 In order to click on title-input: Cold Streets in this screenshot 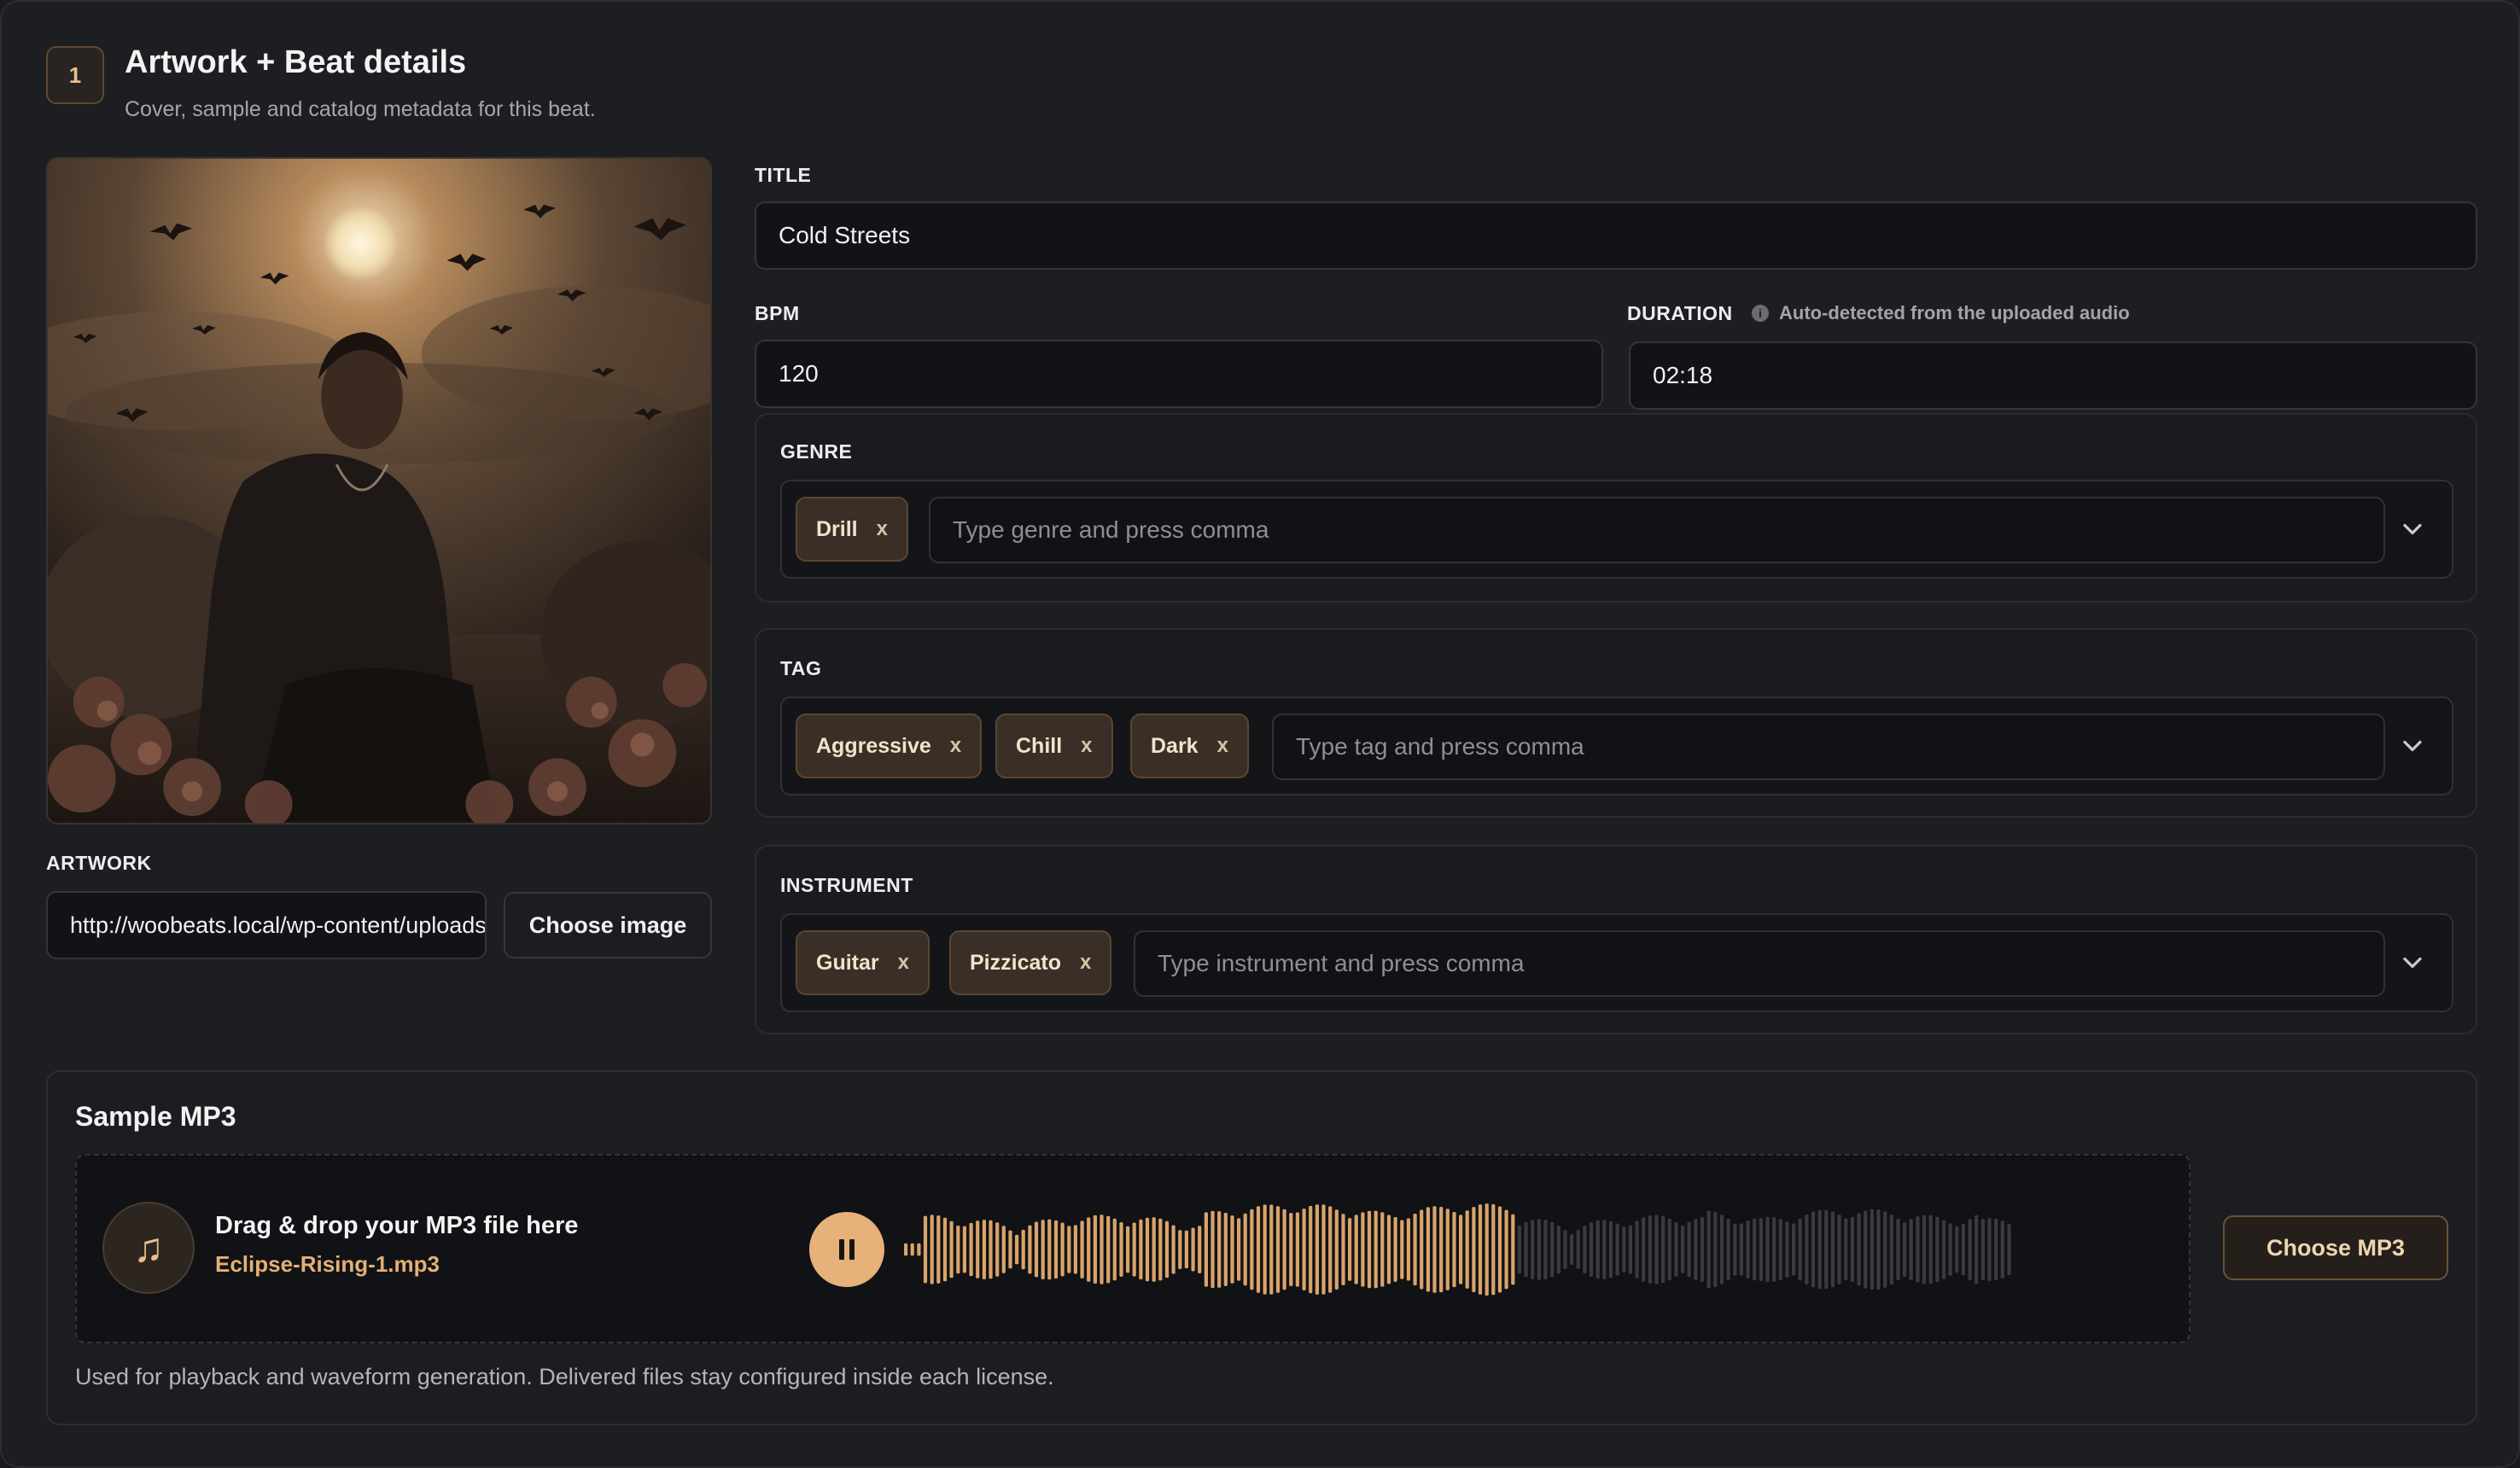, I will do `click(1616, 235)`.